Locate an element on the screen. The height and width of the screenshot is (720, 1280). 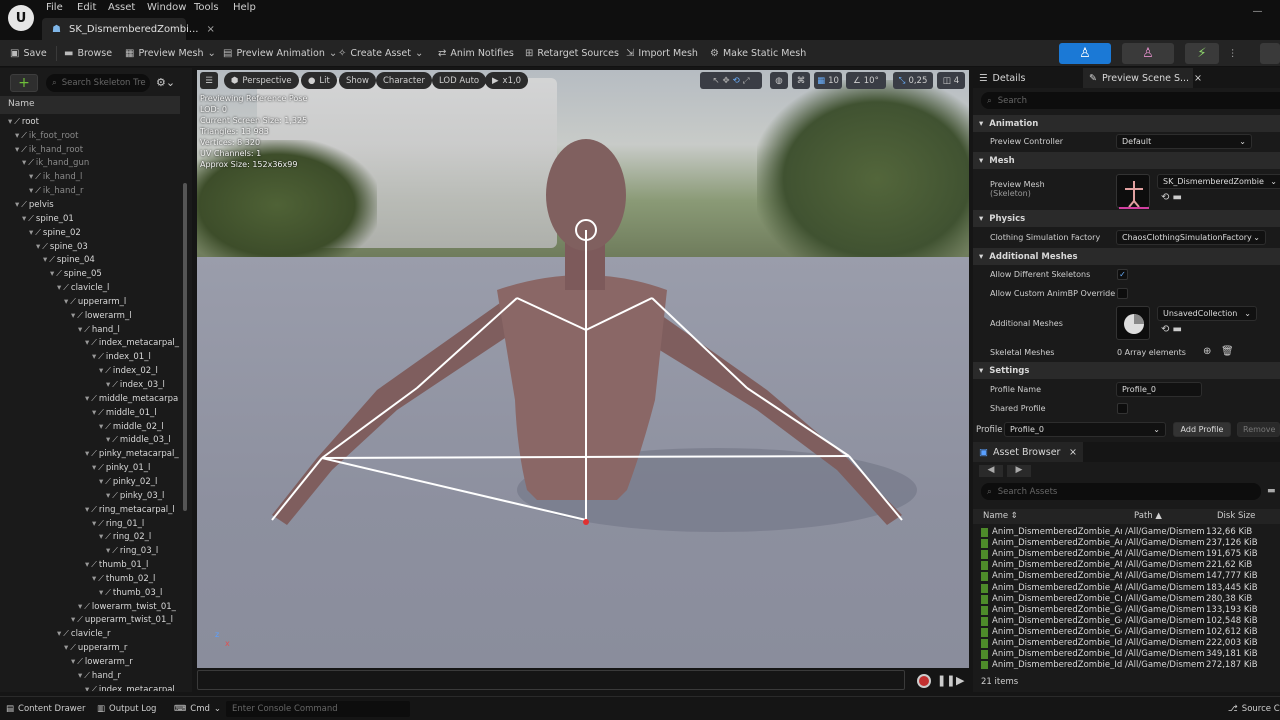
bone-row: ▾ ⟋ pinky_metacarpal_ is located at coordinates (132, 454).